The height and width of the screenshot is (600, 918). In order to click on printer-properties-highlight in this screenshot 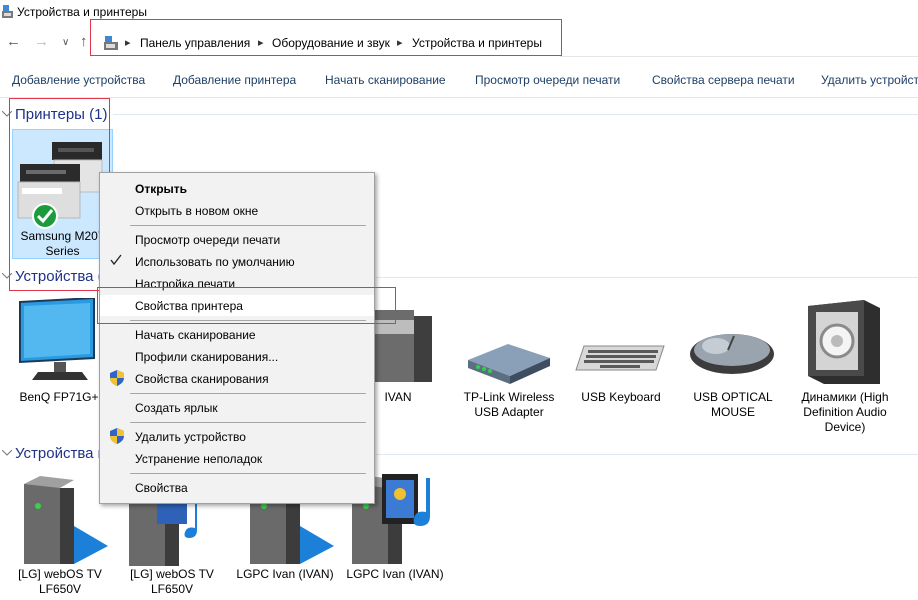, I will do `click(246, 305)`.